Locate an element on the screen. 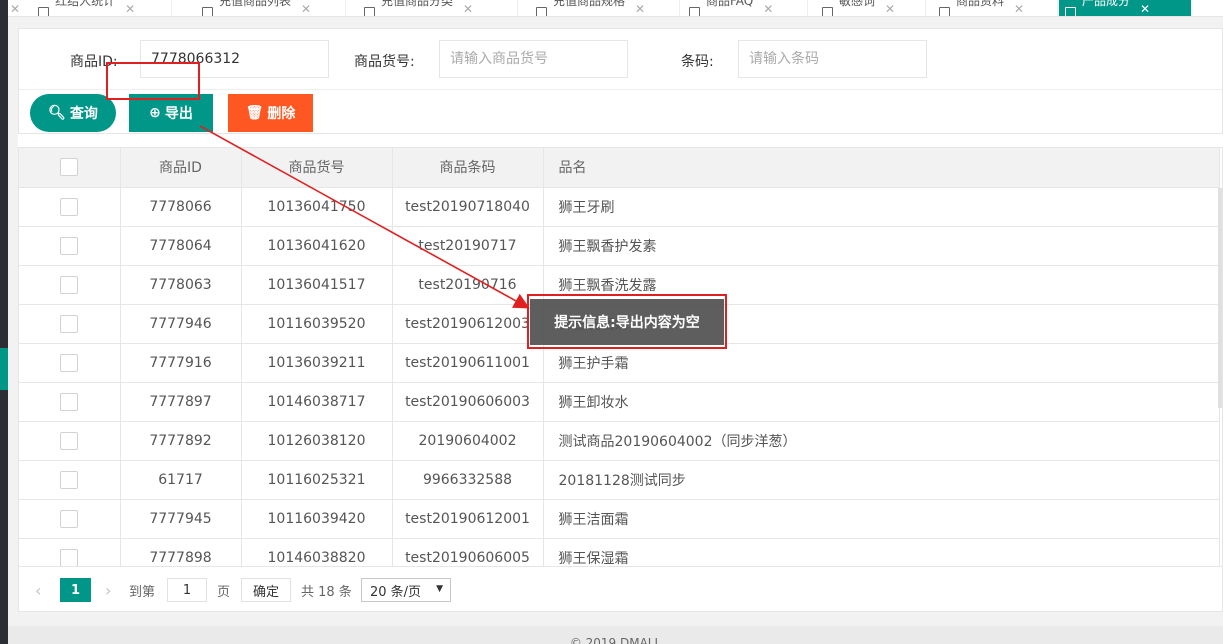 The height and width of the screenshot is (644, 1223). cell-product-id: 7778063 is located at coordinates (181, 285).